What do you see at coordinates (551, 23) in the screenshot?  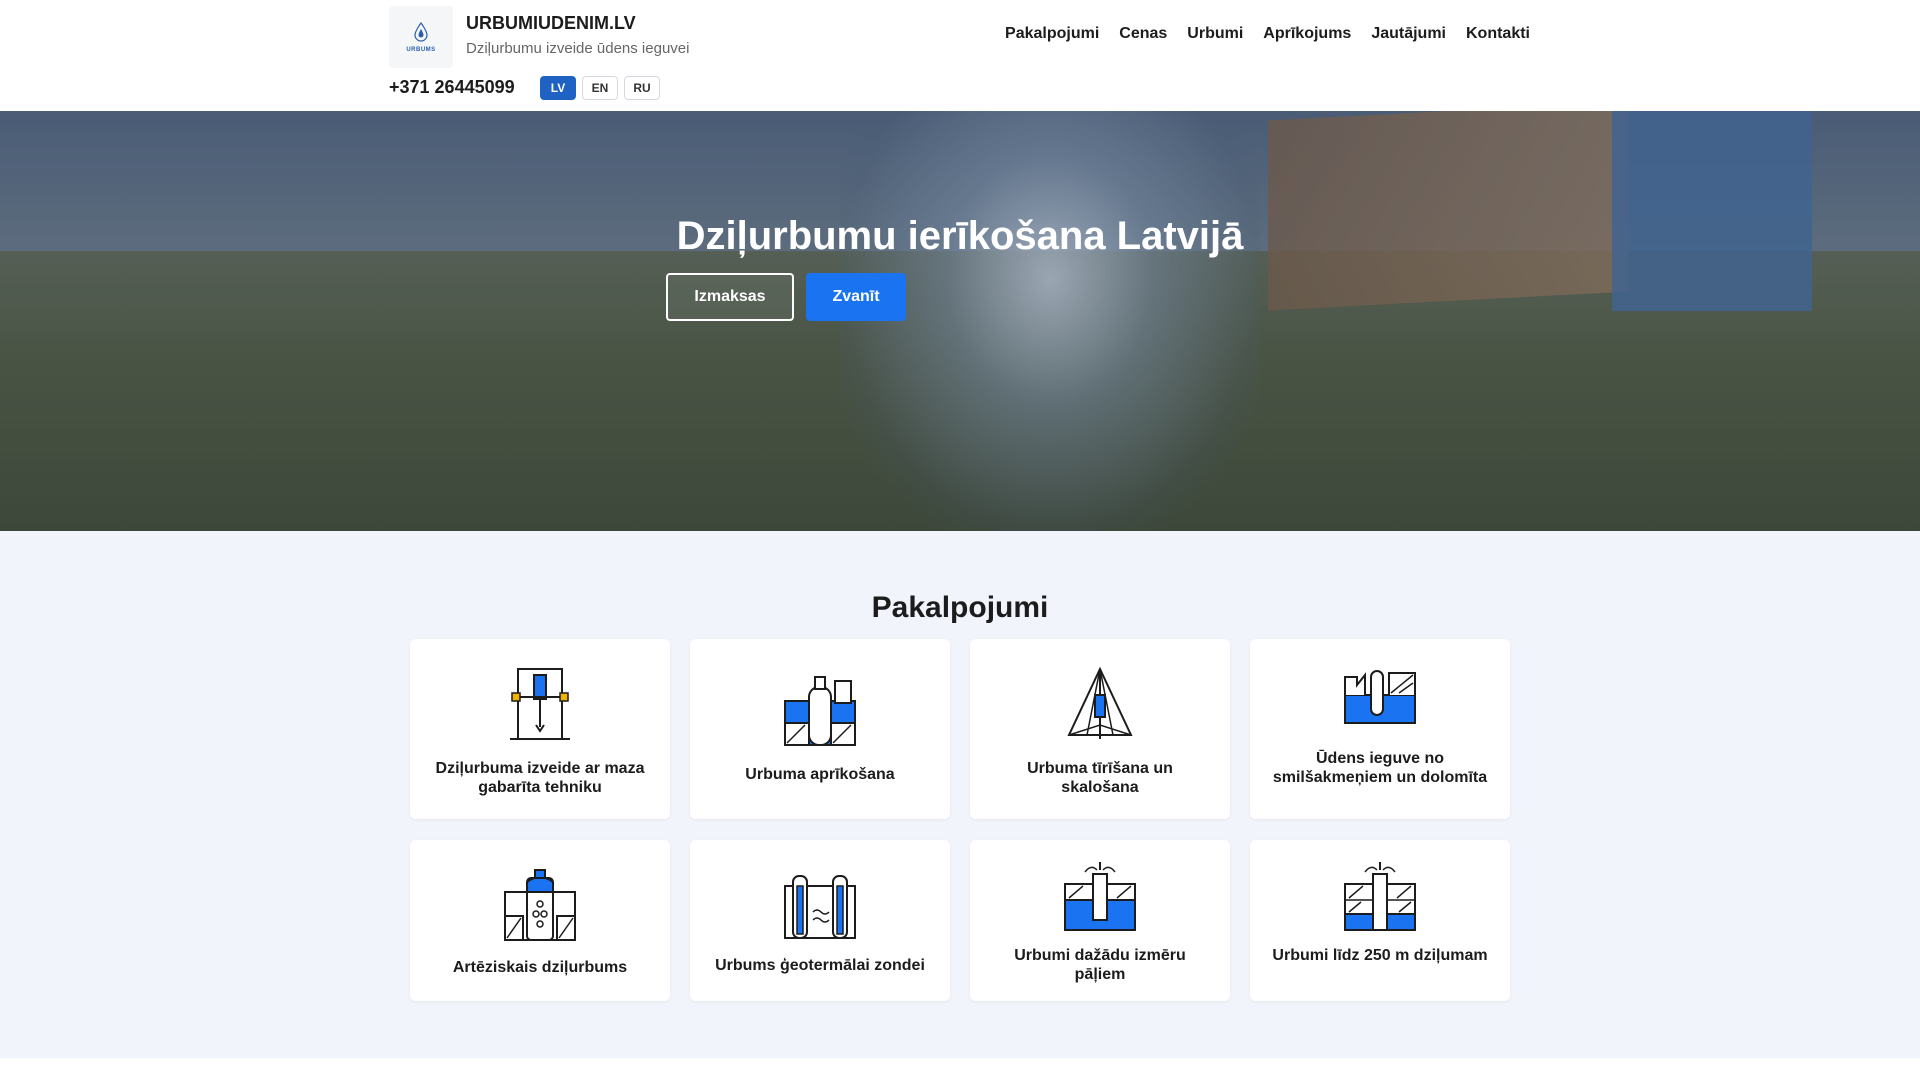 I see `brand-name: URBUMIUDENIM.LV` at bounding box center [551, 23].